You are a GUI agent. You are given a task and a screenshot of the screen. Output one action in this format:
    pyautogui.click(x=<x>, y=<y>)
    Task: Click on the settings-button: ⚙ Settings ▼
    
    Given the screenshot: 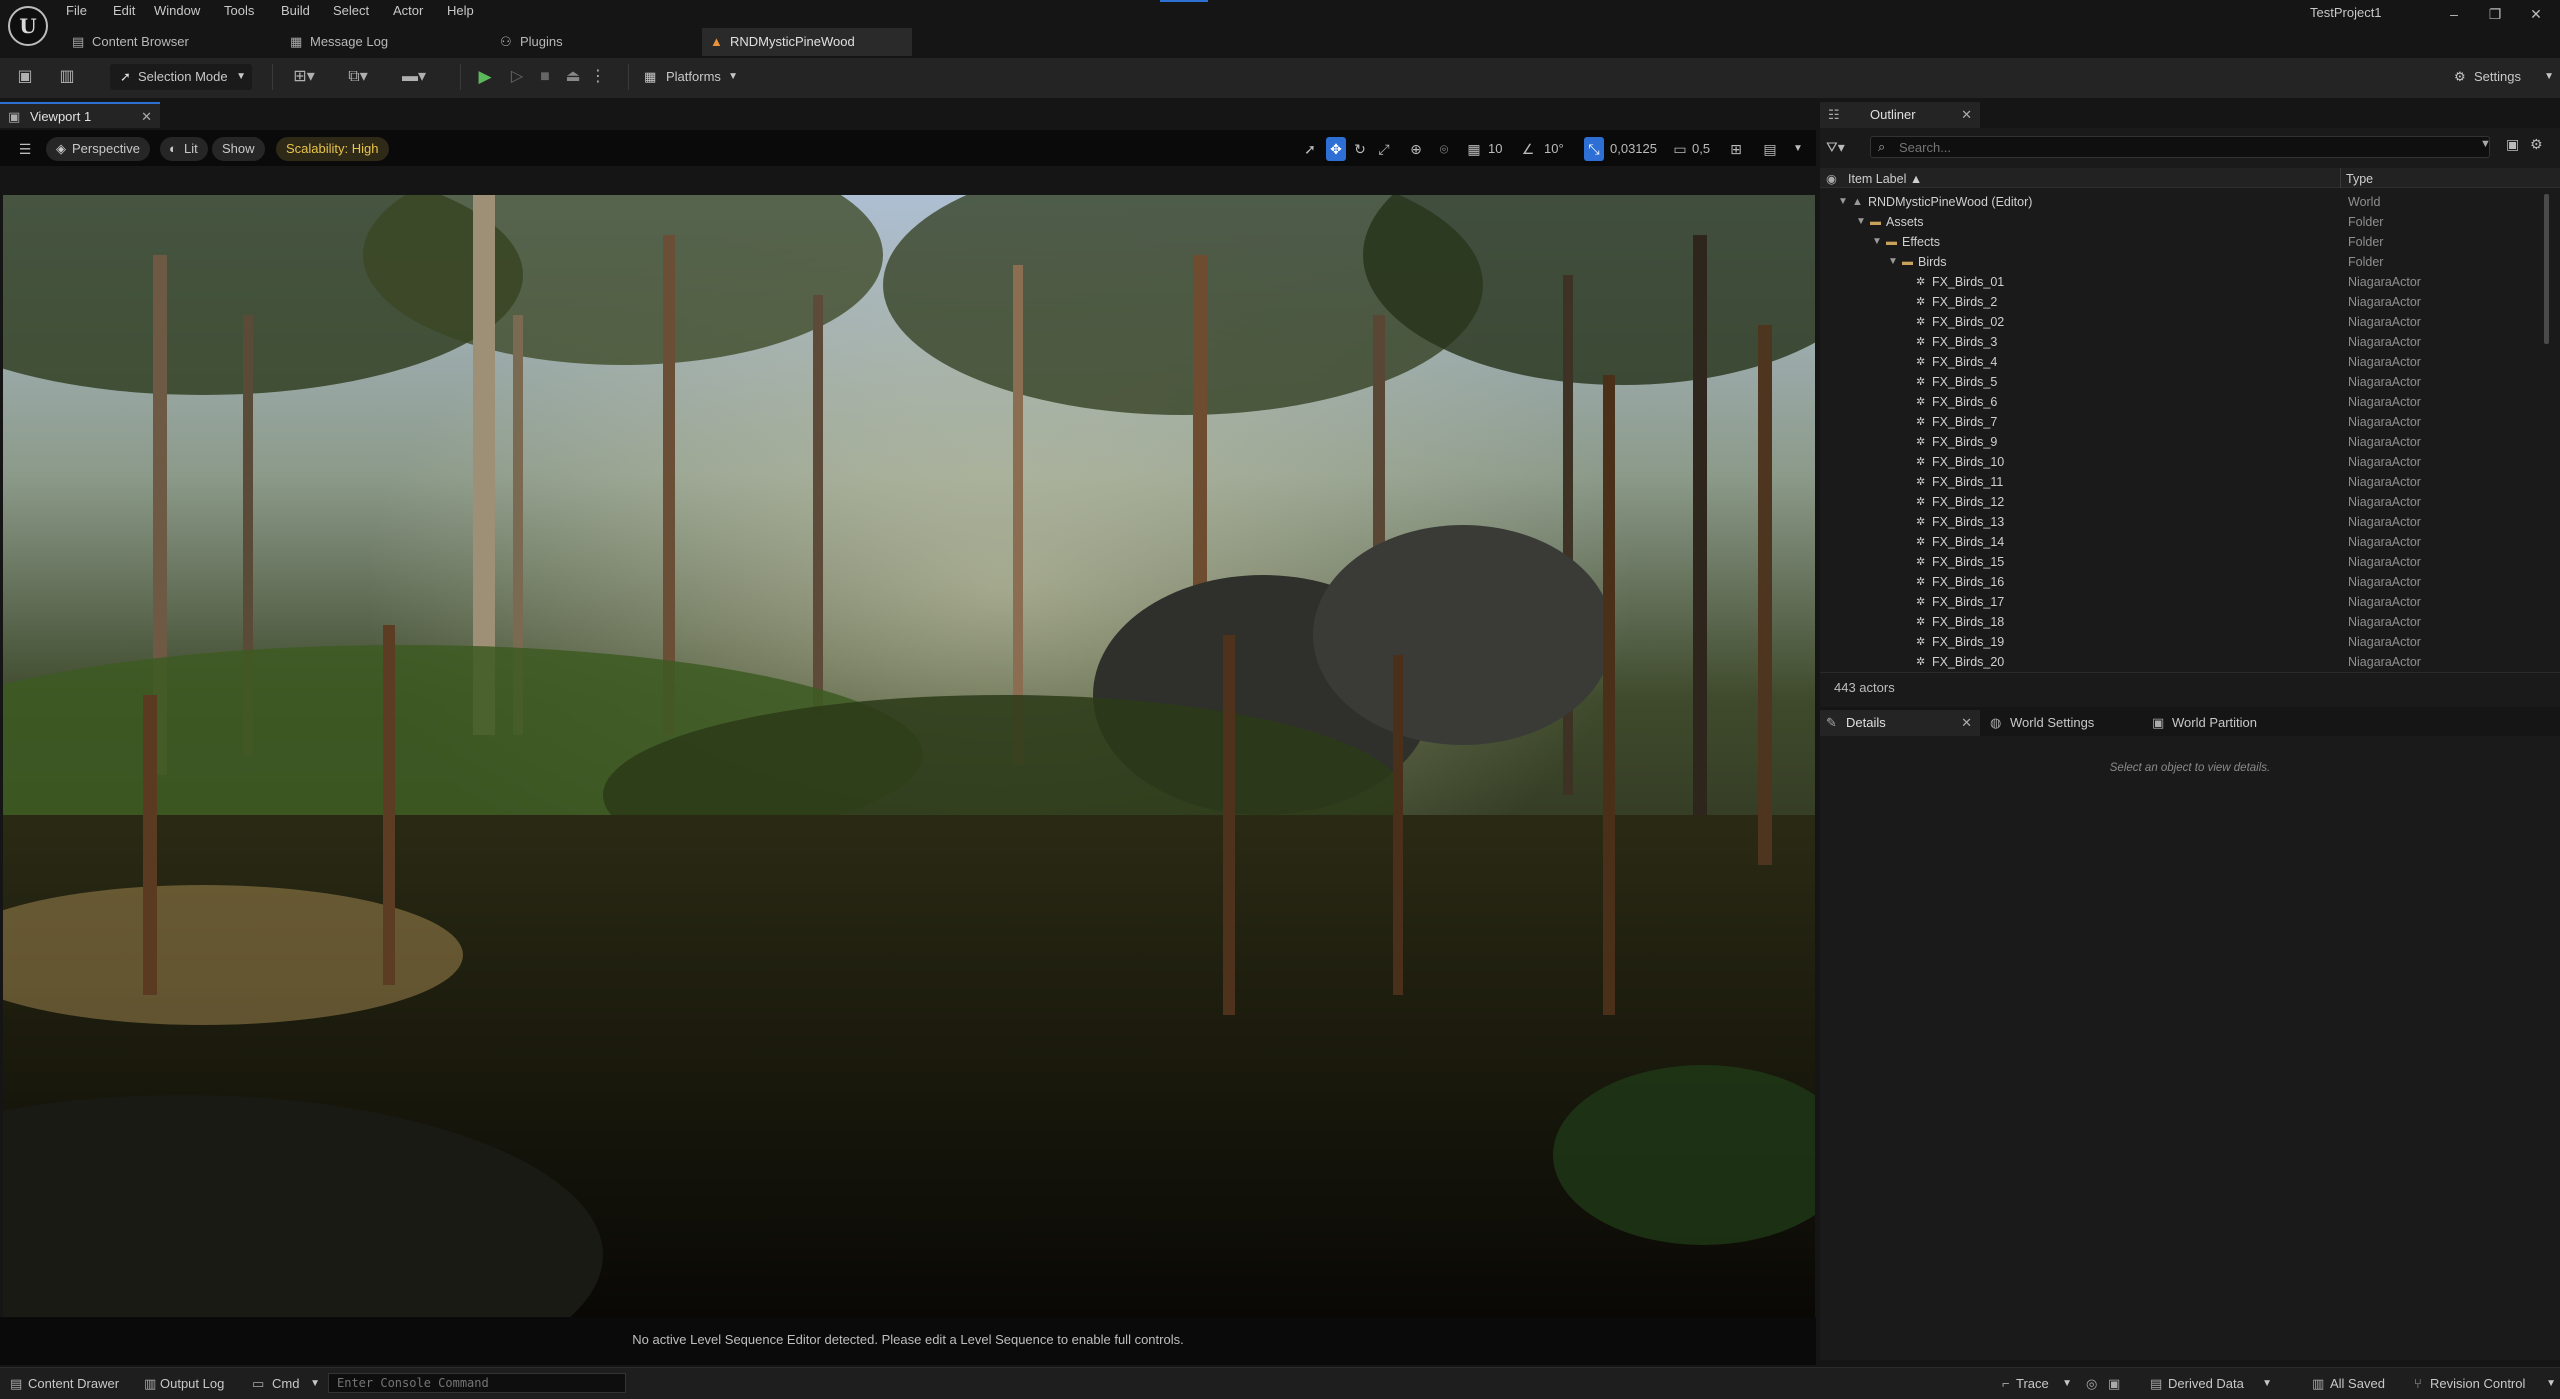 What is the action you would take?
    pyautogui.click(x=2503, y=77)
    